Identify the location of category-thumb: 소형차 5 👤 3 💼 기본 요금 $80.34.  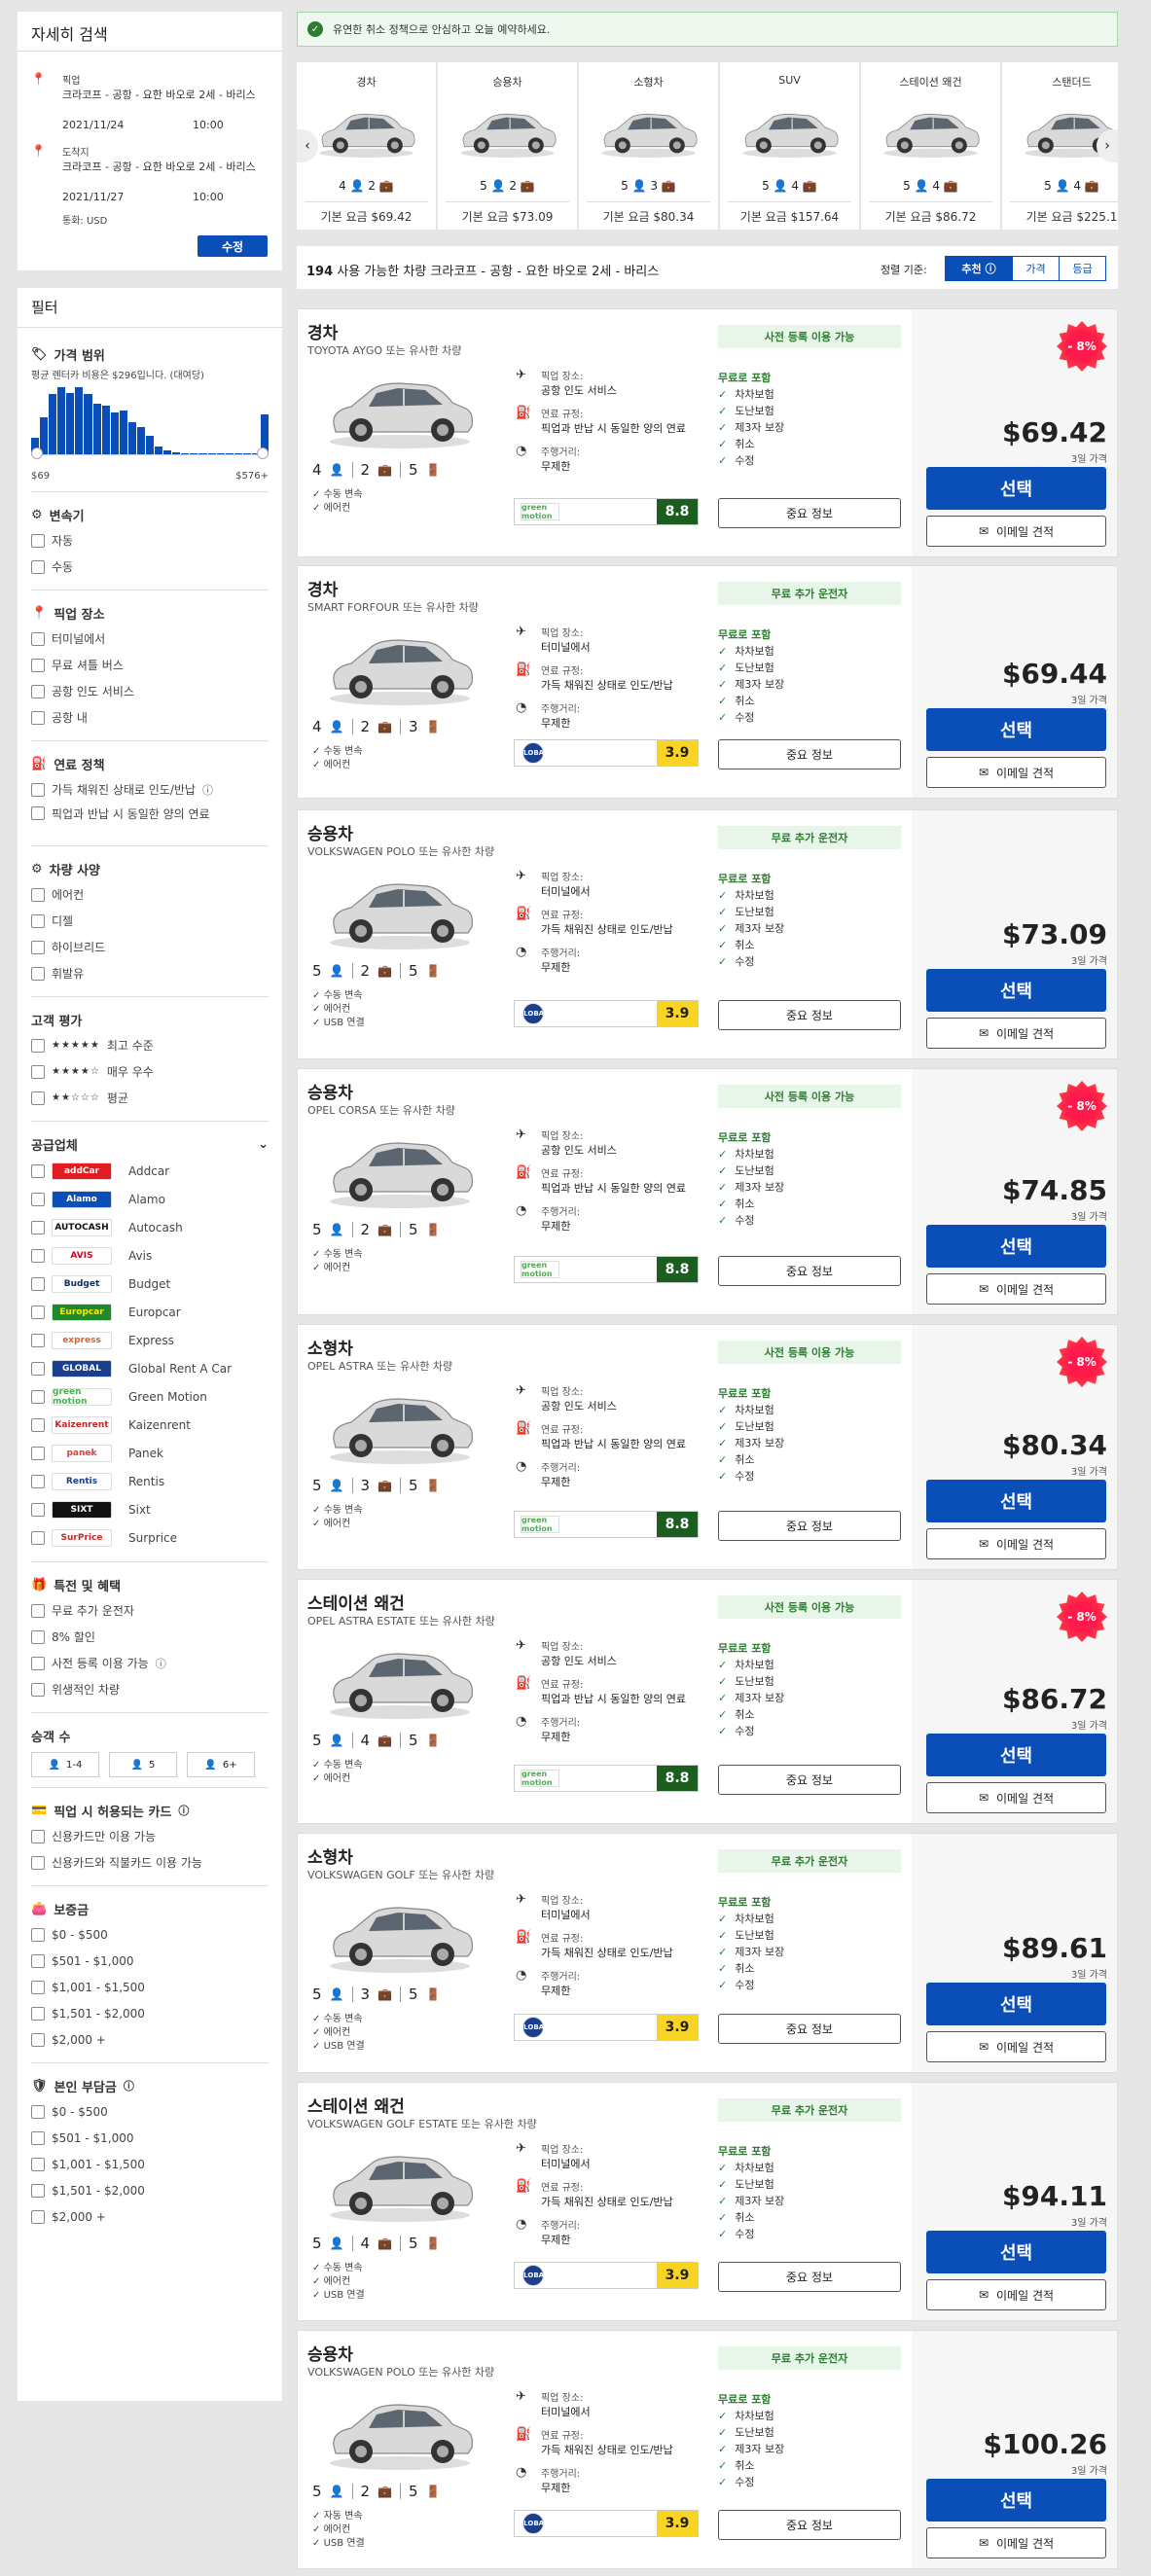
(648, 146).